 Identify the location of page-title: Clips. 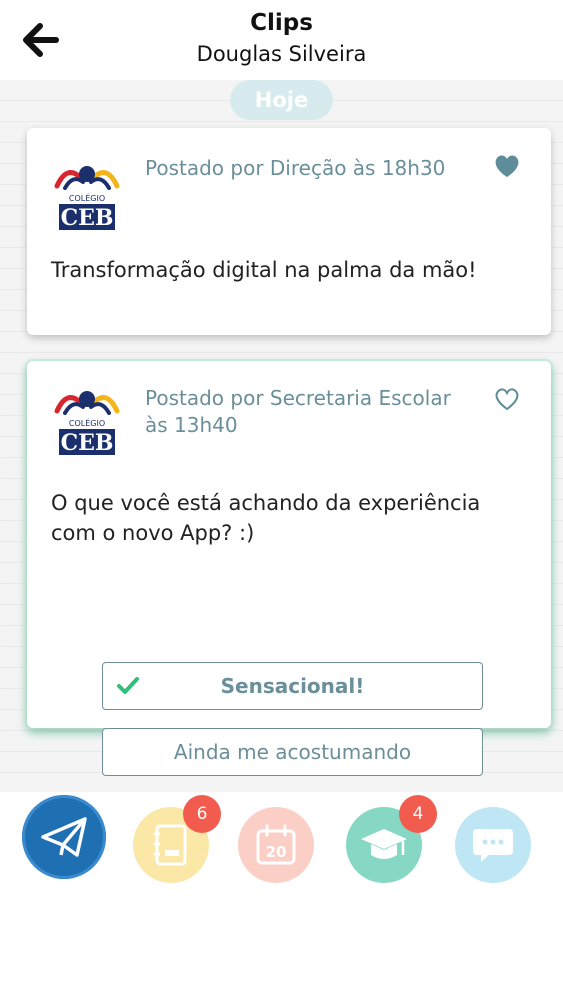
(281, 23).